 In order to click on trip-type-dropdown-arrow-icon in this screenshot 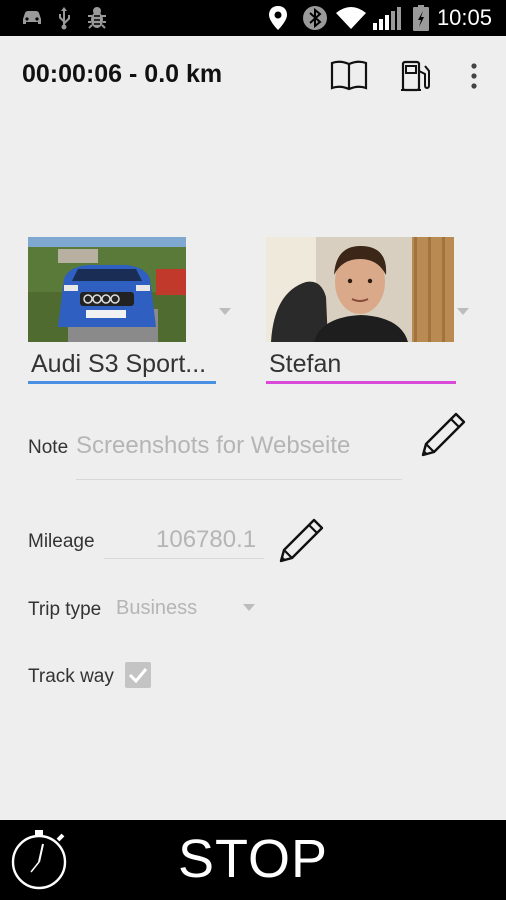, I will do `click(249, 607)`.